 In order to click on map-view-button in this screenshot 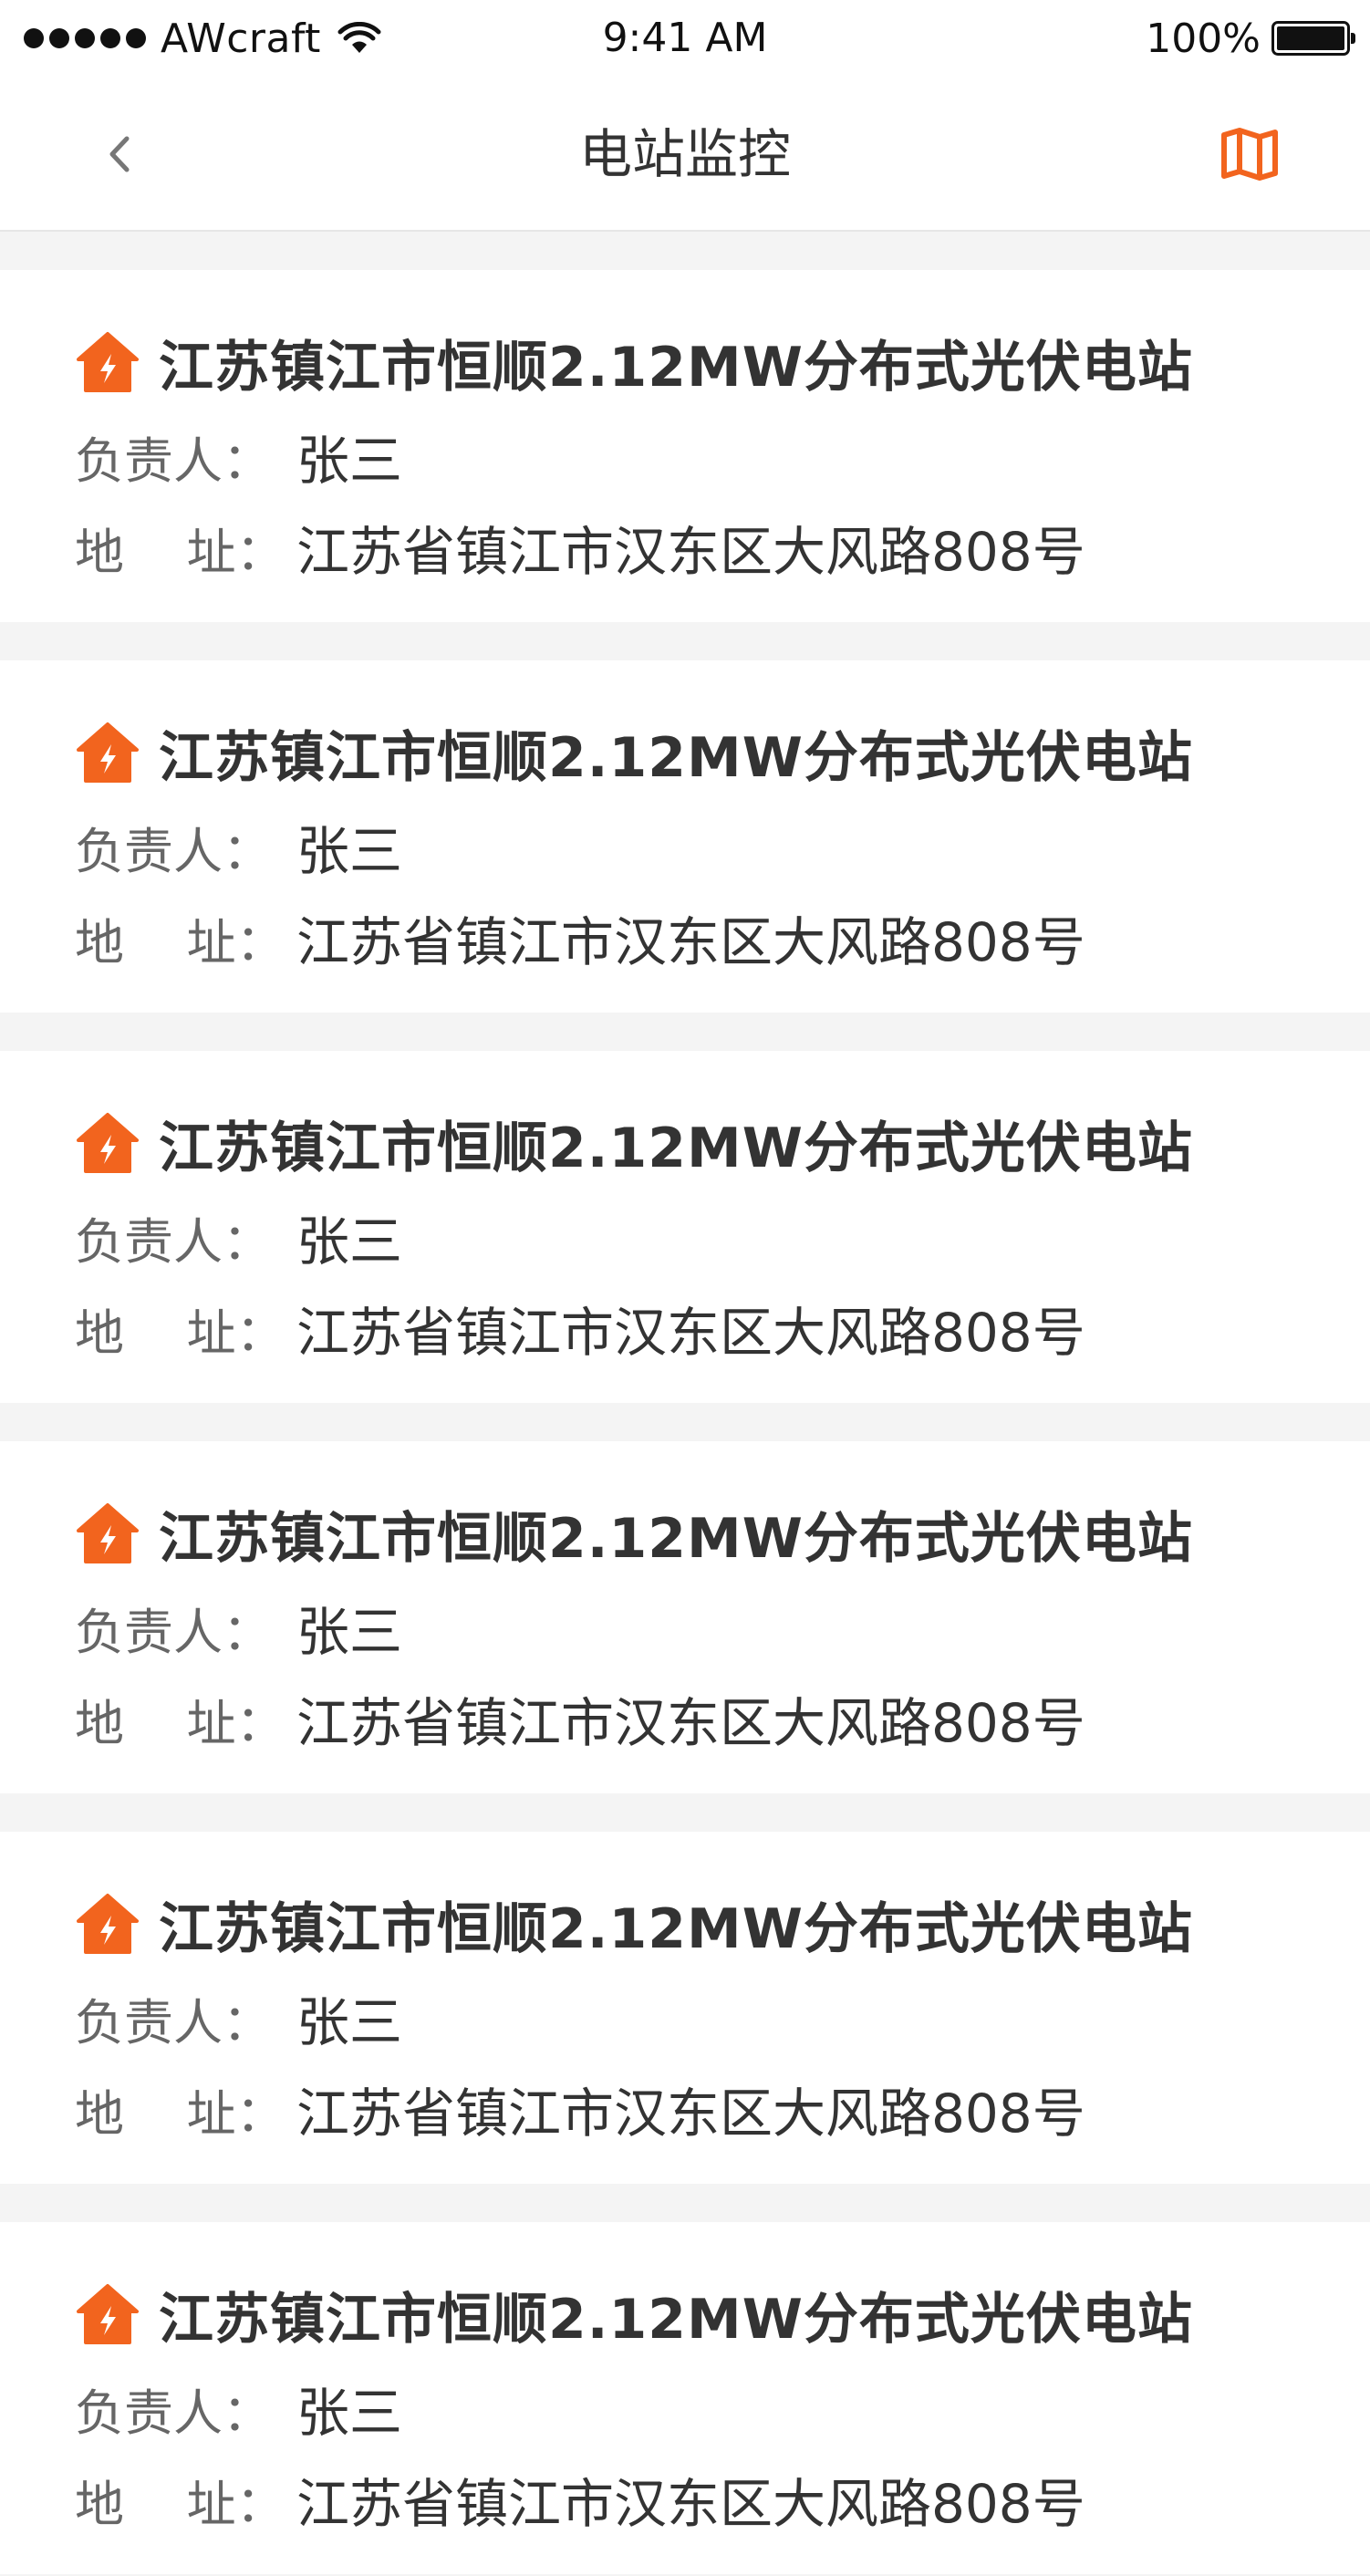, I will do `click(1249, 154)`.